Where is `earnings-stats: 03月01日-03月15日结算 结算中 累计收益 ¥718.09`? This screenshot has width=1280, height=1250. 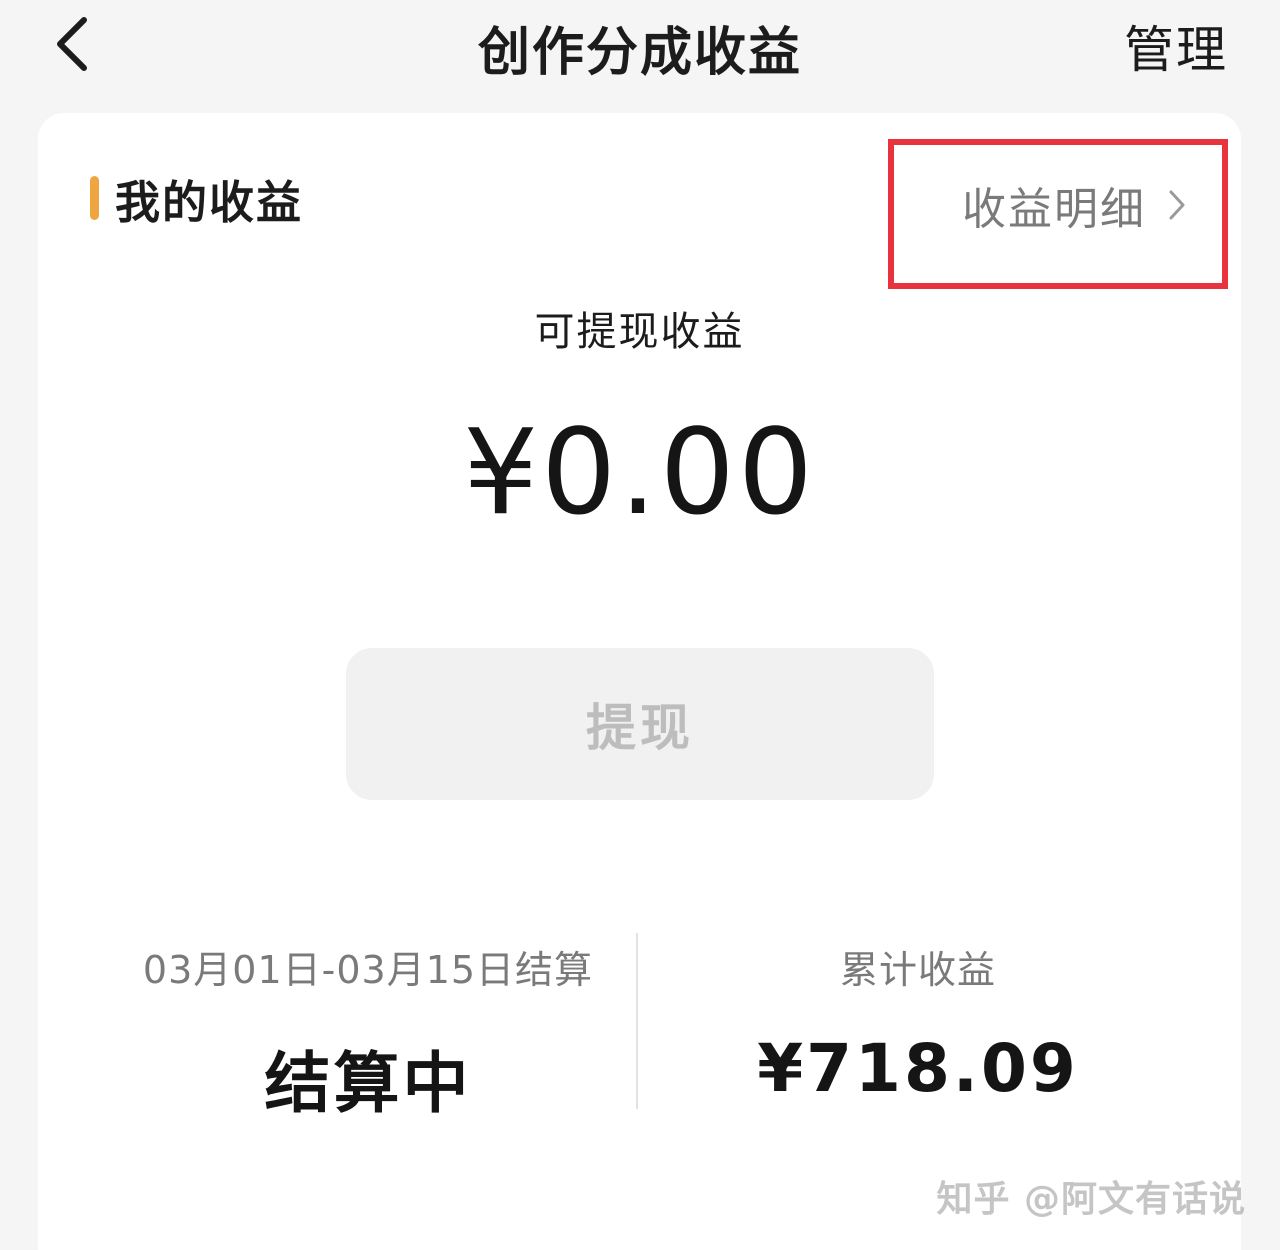
earnings-stats: 03月01日-03月15日结算 结算中 累计收益 ¥718.09 is located at coordinates (639, 1027).